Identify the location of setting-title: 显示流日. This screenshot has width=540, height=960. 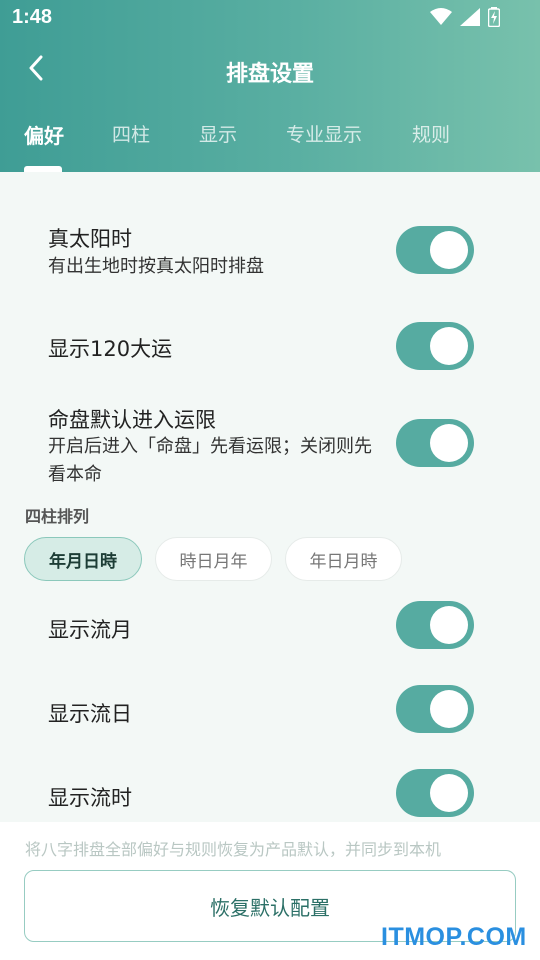
(90, 714).